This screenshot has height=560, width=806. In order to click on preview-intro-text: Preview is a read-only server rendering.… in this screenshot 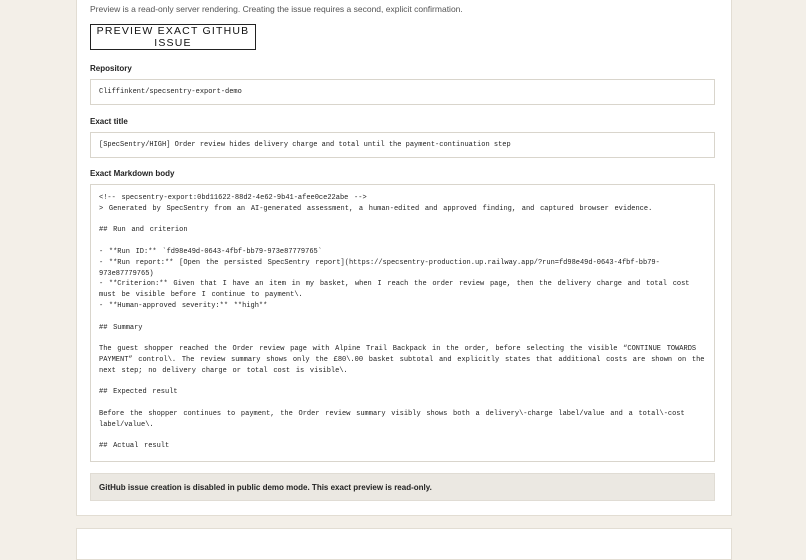, I will do `click(276, 9)`.